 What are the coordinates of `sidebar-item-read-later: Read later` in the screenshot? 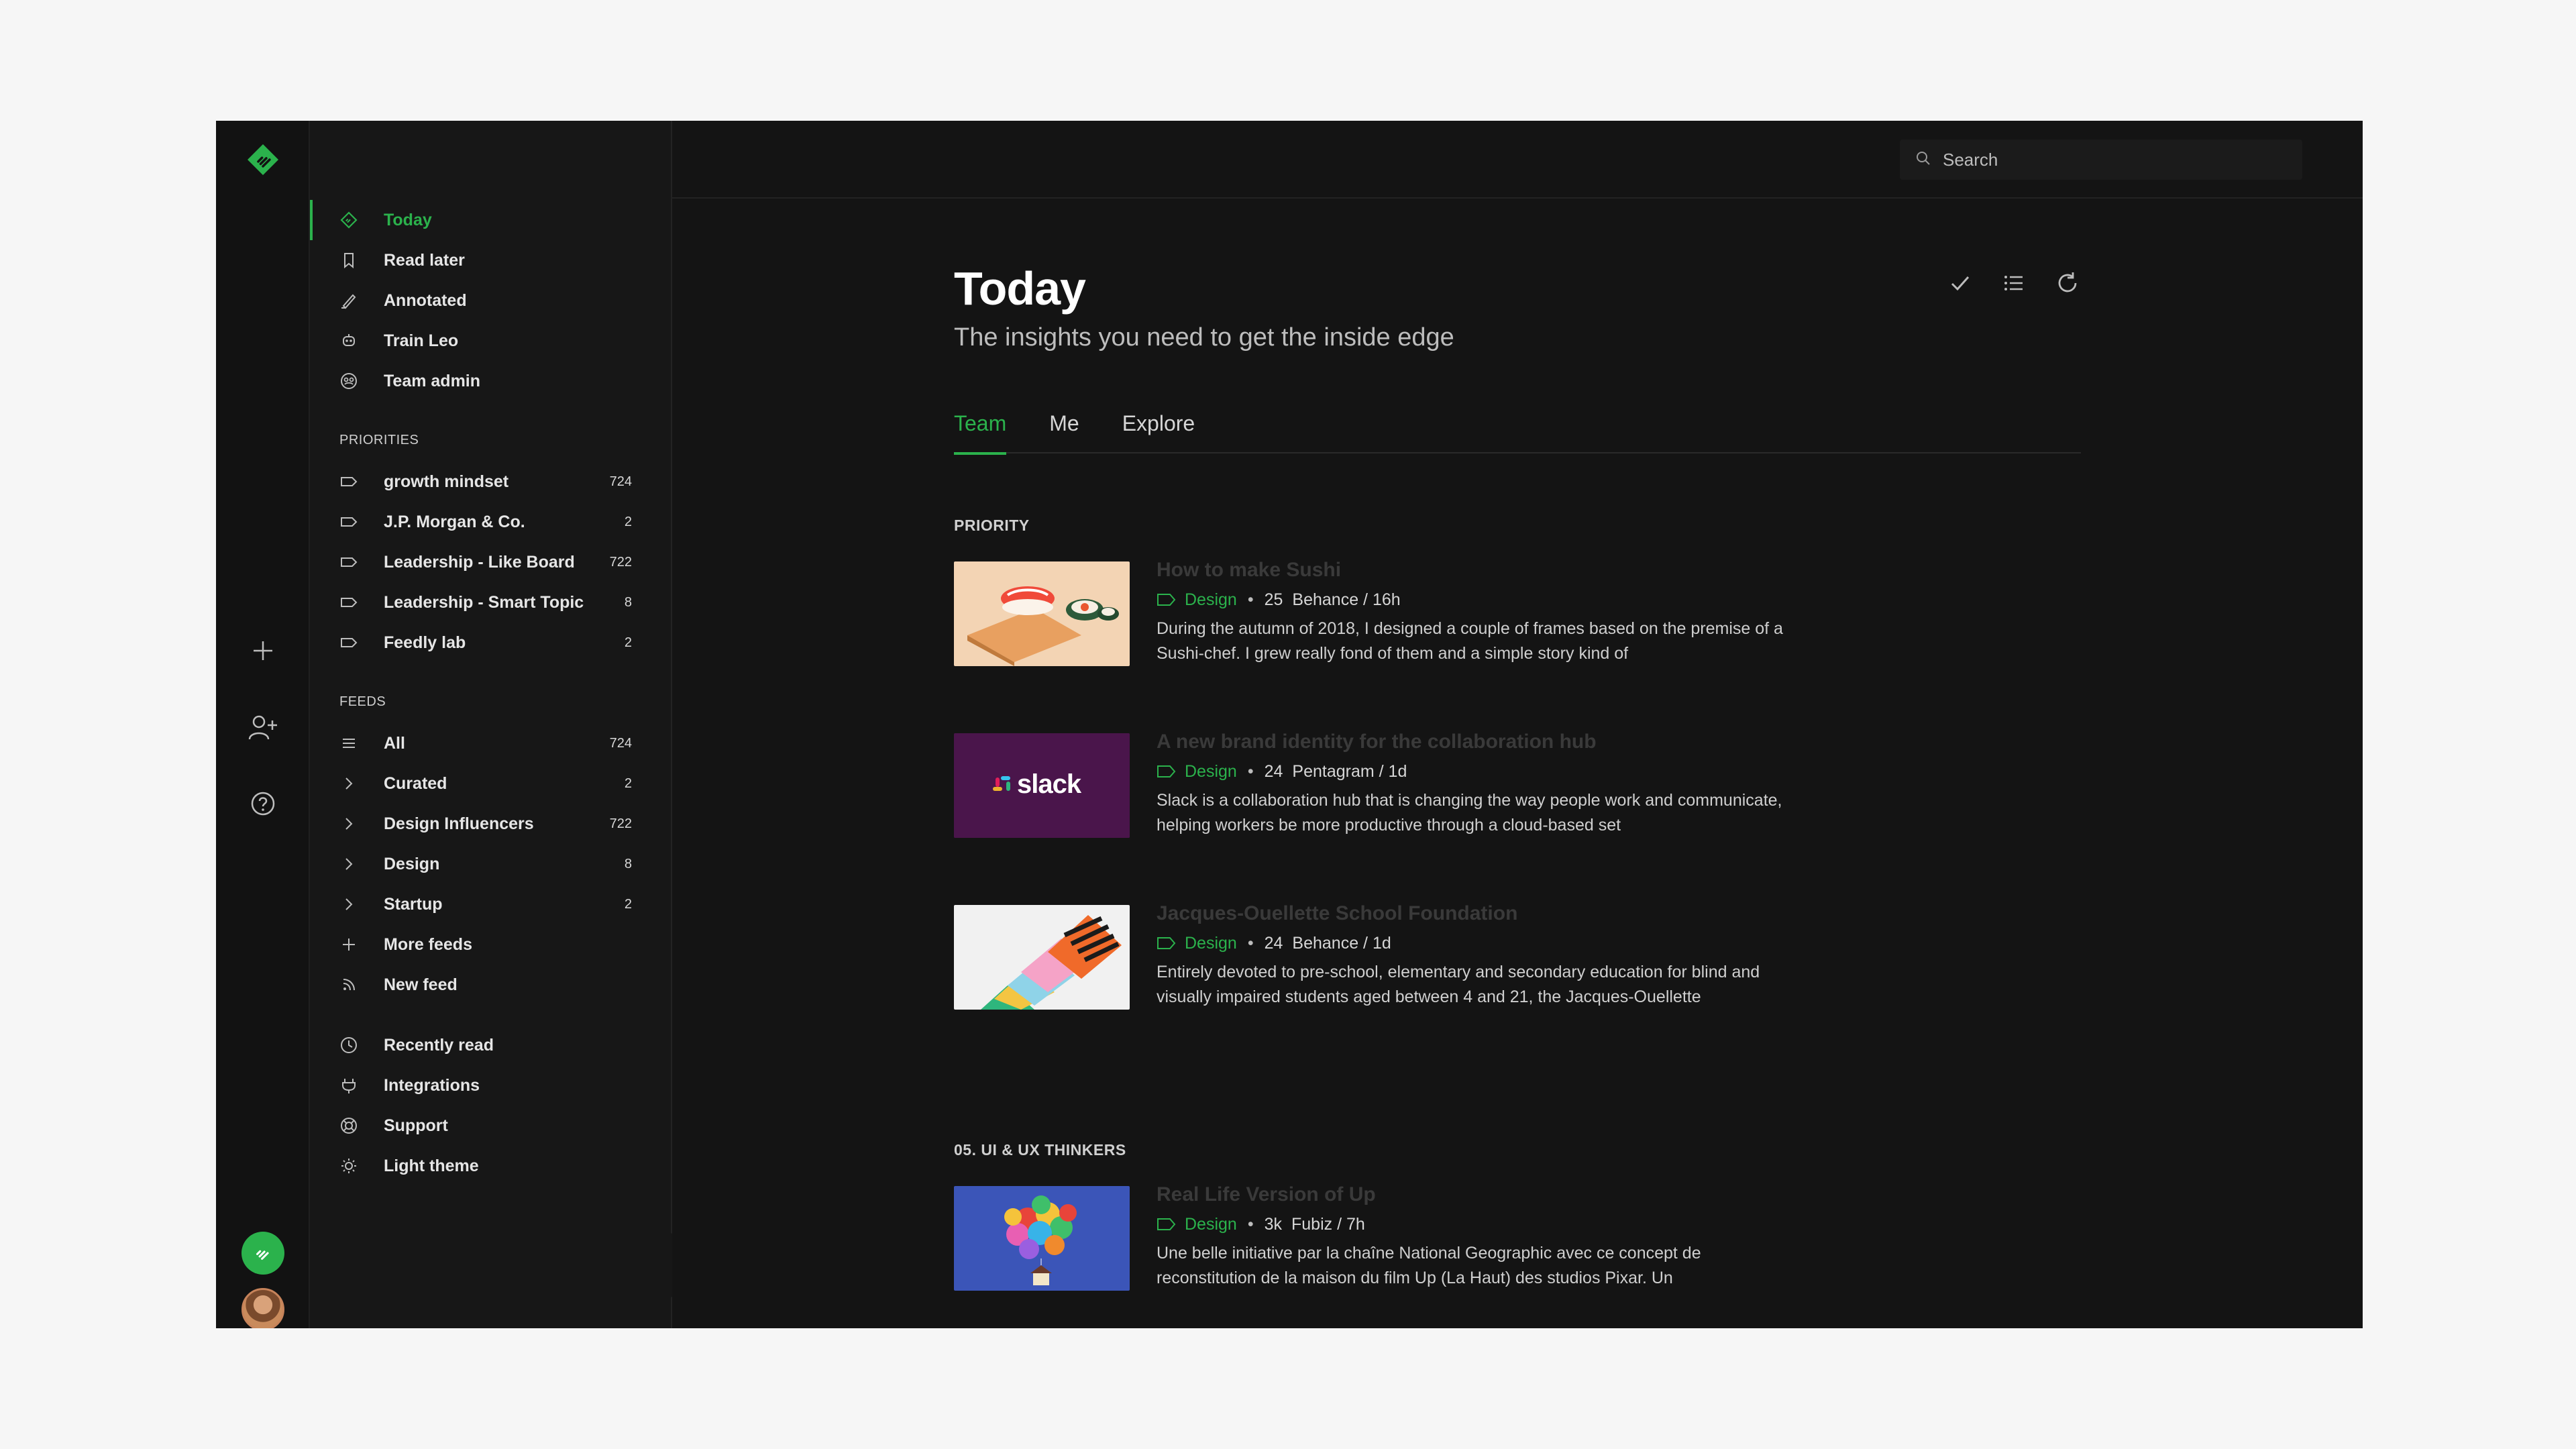 It's located at (490, 260).